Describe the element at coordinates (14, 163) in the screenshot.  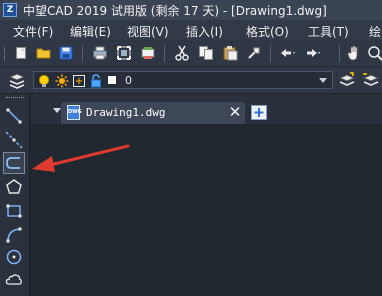
I see `polyline-icon` at that location.